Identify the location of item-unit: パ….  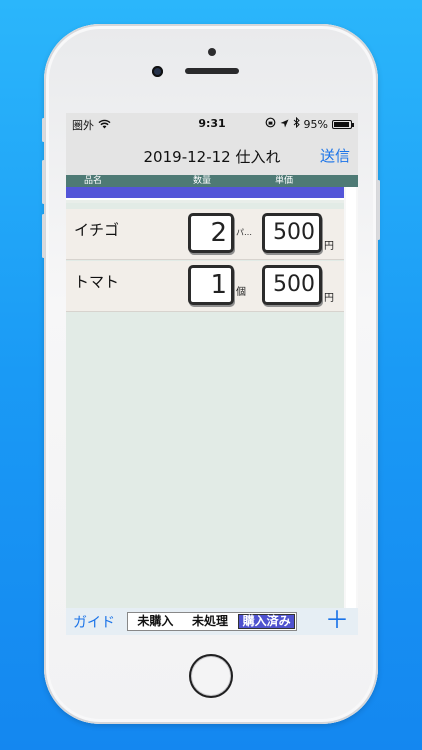
(244, 232).